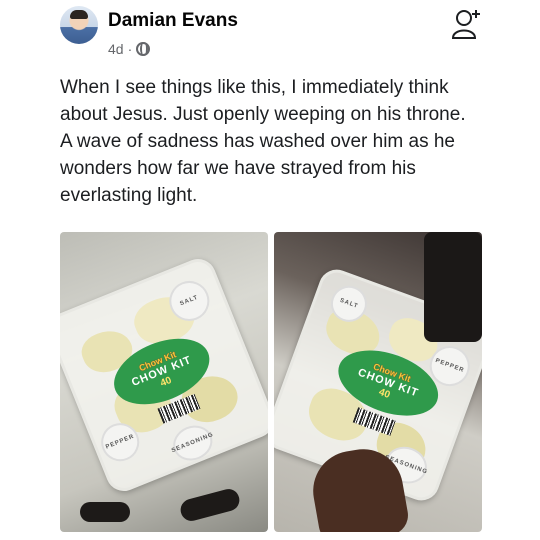  What do you see at coordinates (280, 34) in the screenshot?
I see `post-header: Damian Evans 4d ·` at bounding box center [280, 34].